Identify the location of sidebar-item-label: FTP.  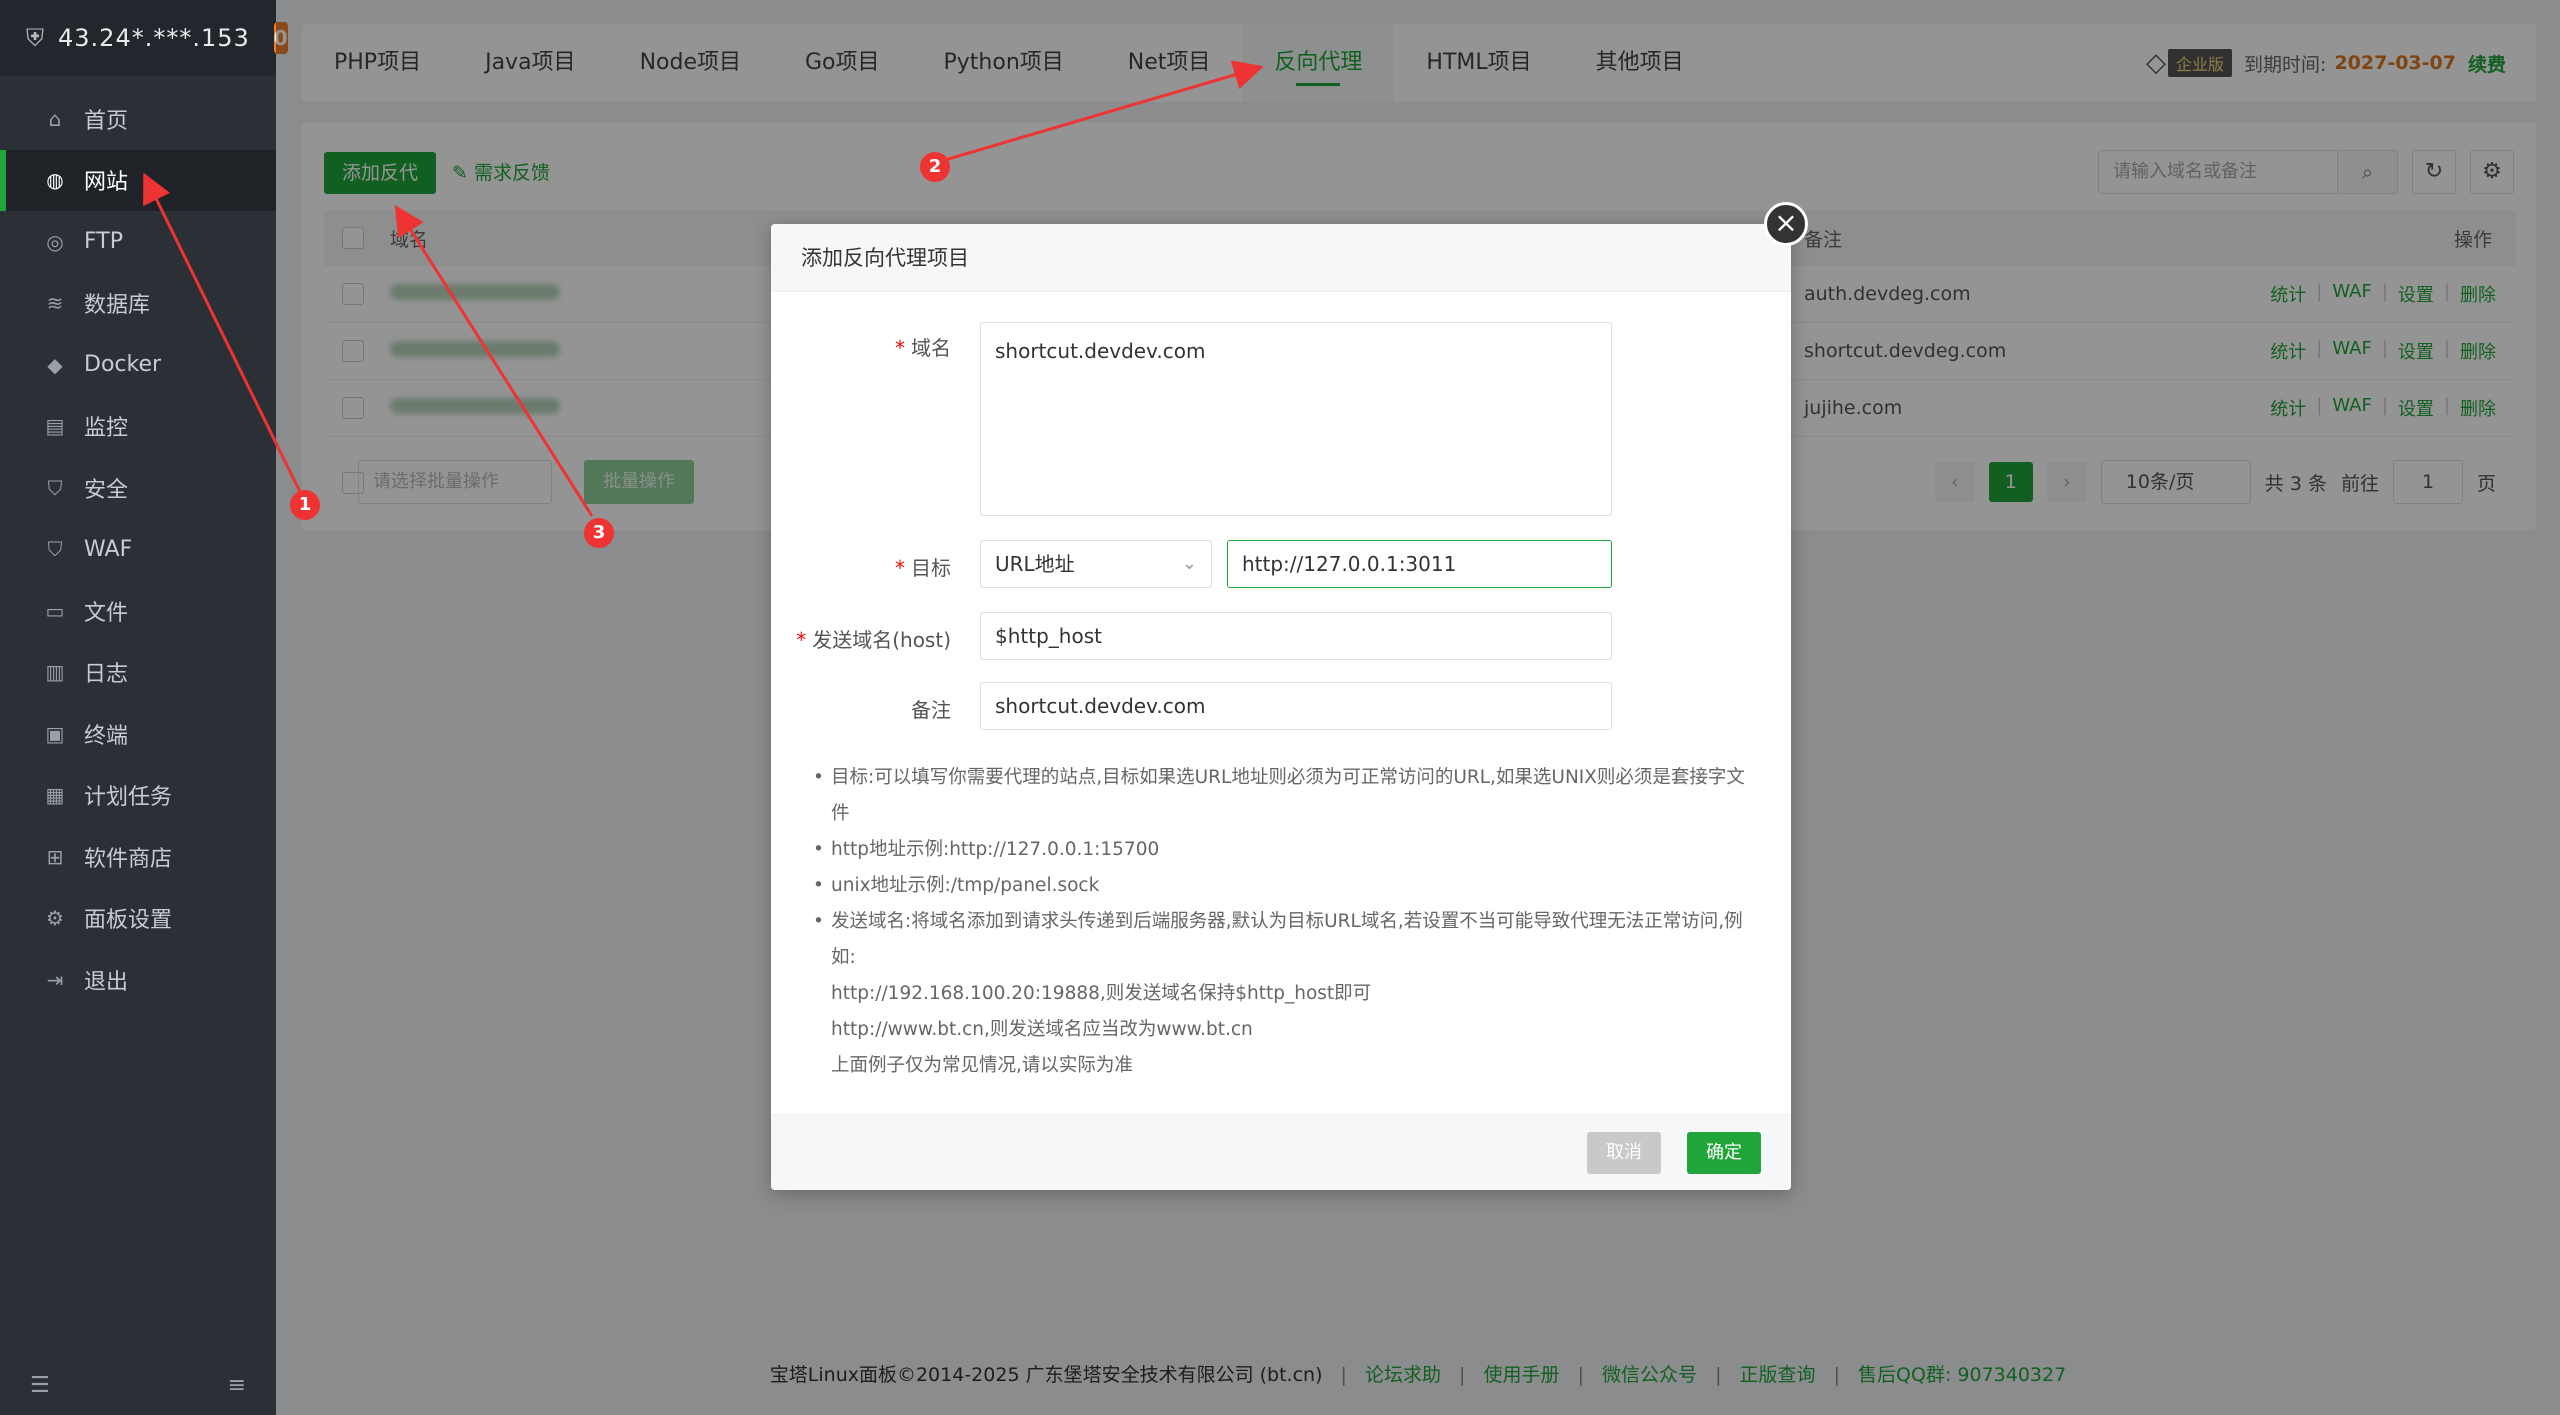
(103, 242).